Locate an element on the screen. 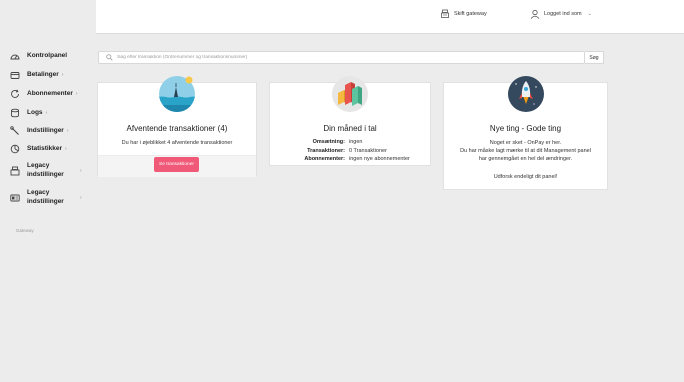  sidebar-item-indstillinger: Indstillinger › is located at coordinates (50, 131).